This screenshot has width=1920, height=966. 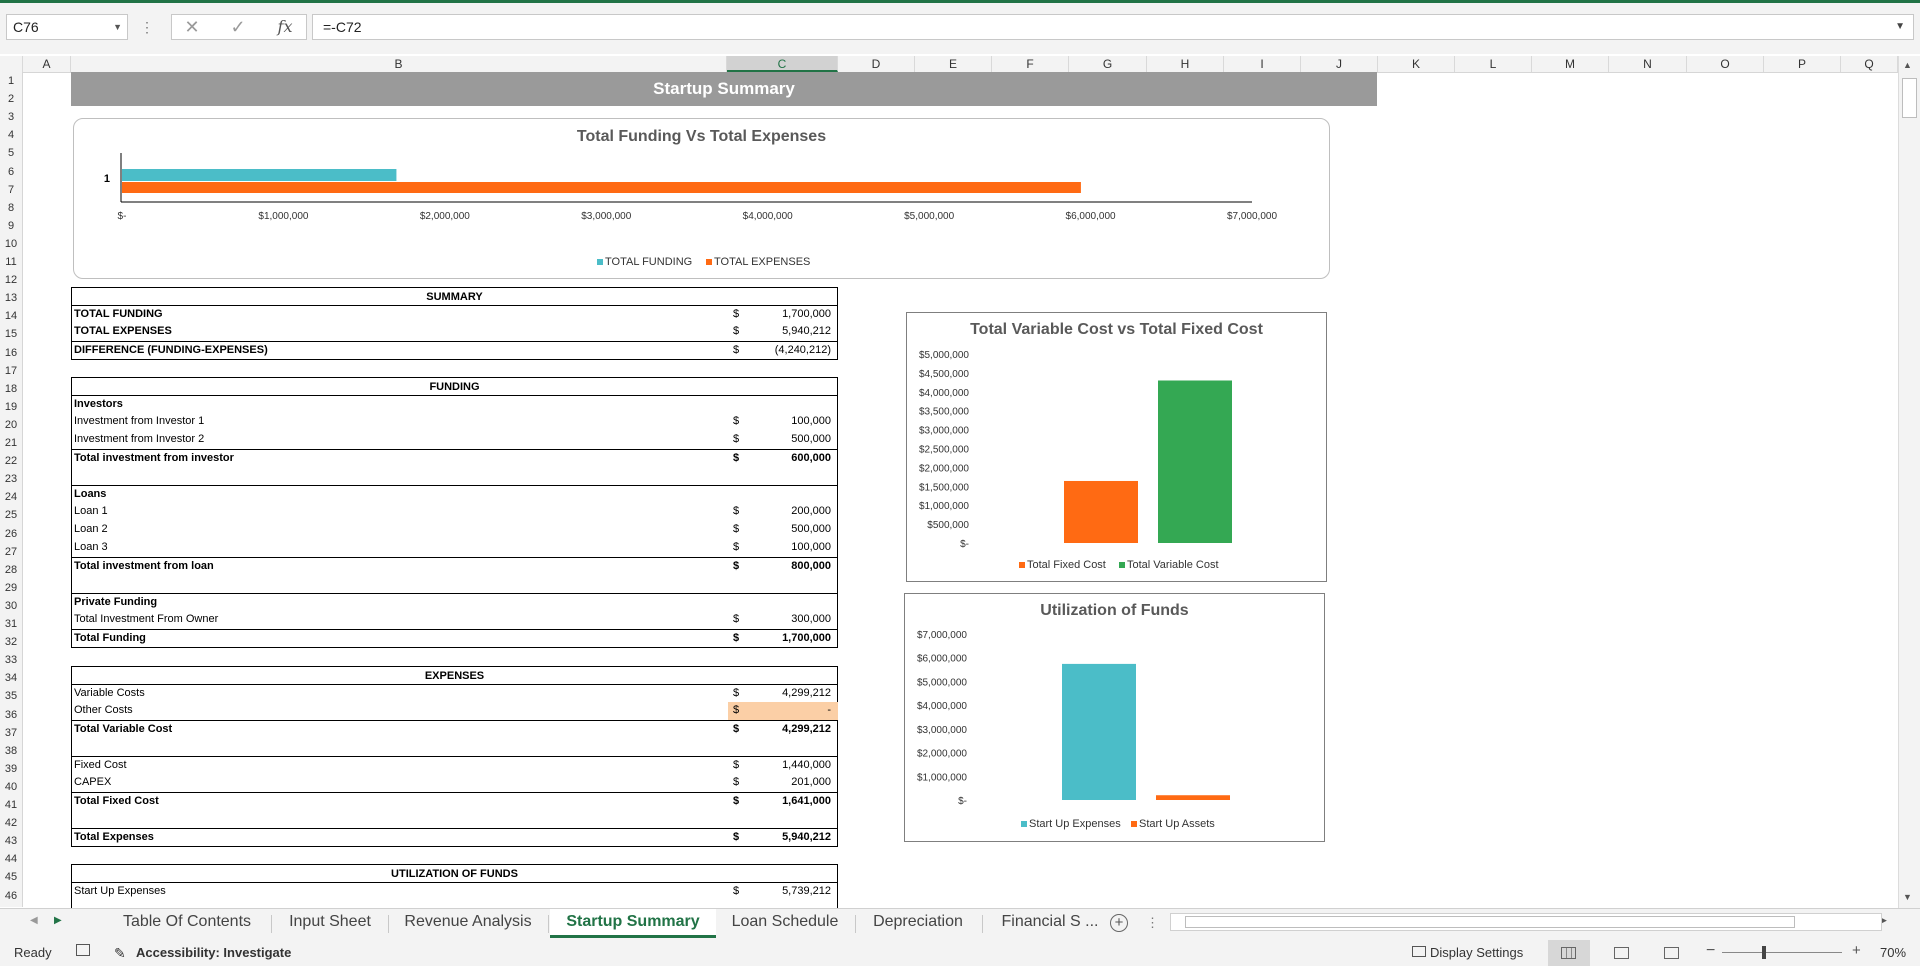 What do you see at coordinates (11, 117) in the screenshot?
I see `row-header: 3` at bounding box center [11, 117].